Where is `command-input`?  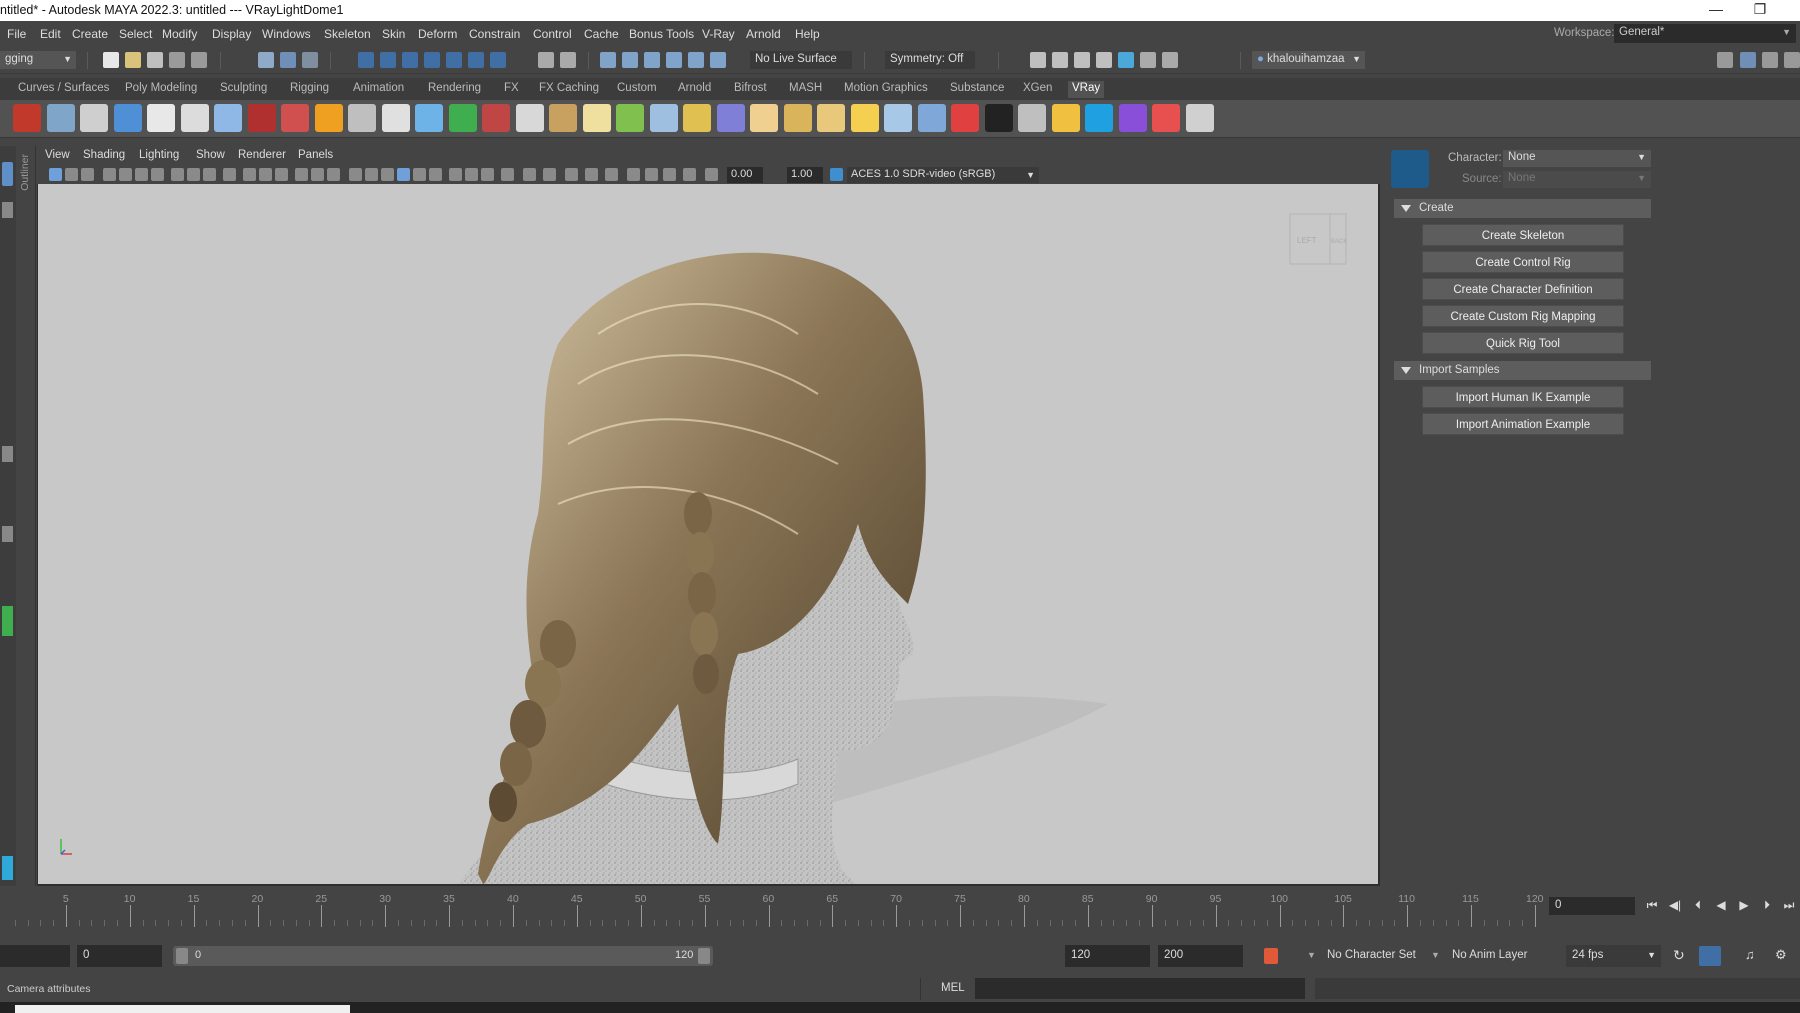
command-input is located at coordinates (1140, 988).